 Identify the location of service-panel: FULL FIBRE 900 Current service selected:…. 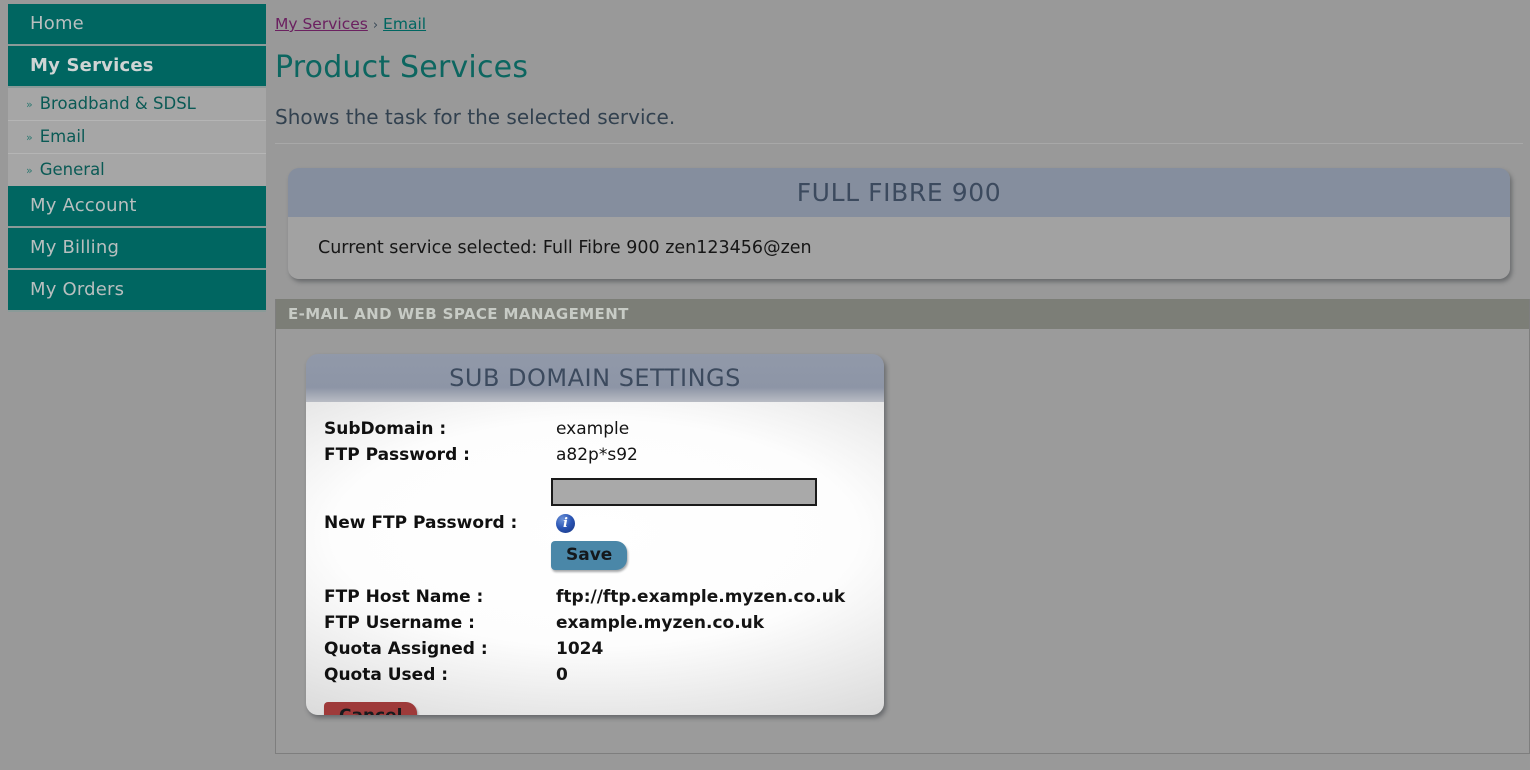
(899, 223).